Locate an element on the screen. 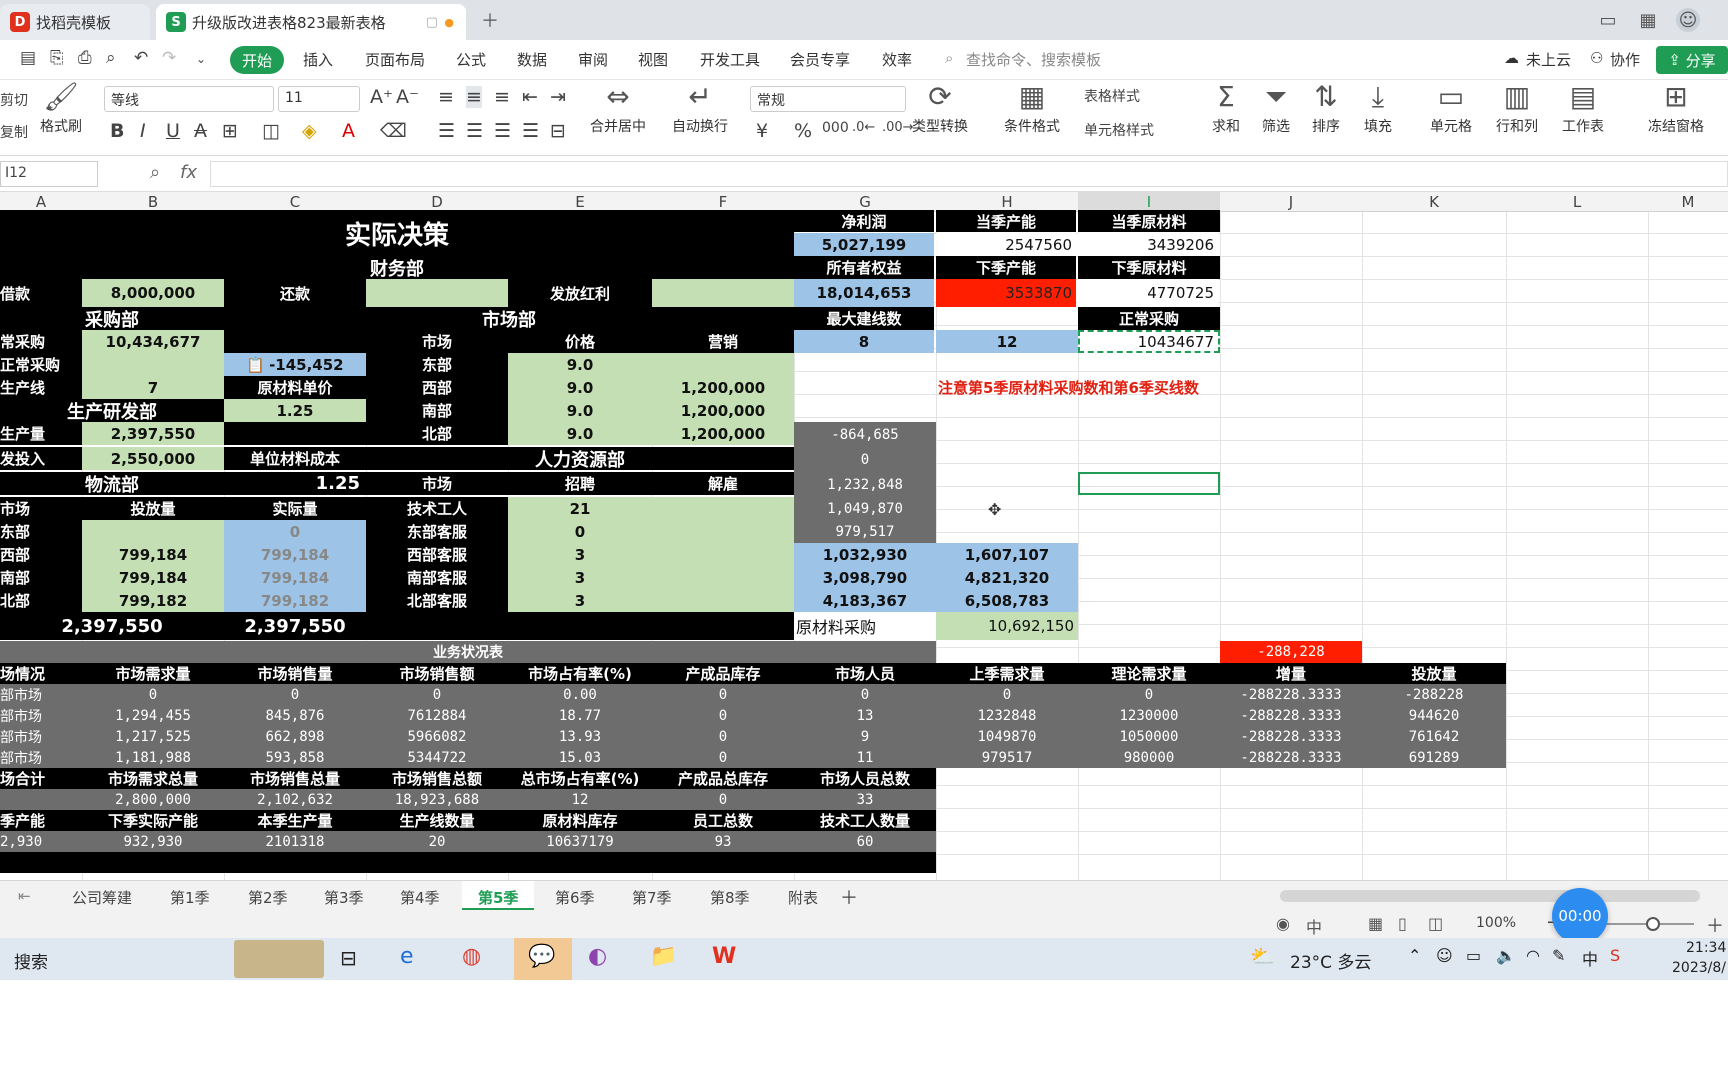  unit-cost-label: 单位材料成本 is located at coordinates (295, 458).